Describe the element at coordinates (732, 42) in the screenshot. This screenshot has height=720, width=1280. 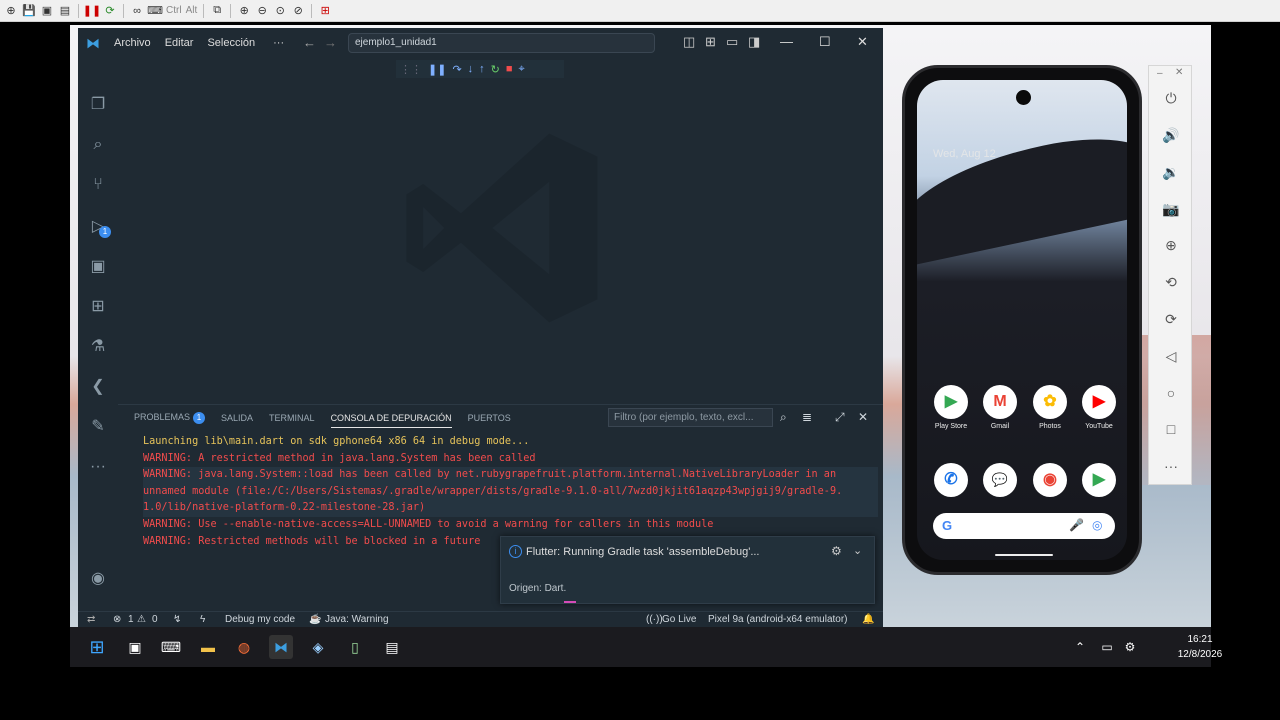
I see `toggle-panel-icon: ▭` at that location.